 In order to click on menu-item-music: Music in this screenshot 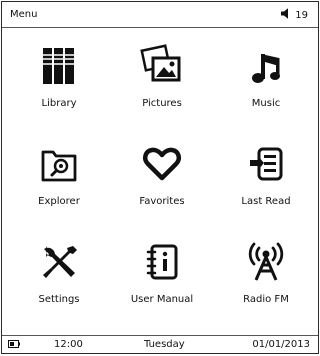, I will do `click(266, 77)`.